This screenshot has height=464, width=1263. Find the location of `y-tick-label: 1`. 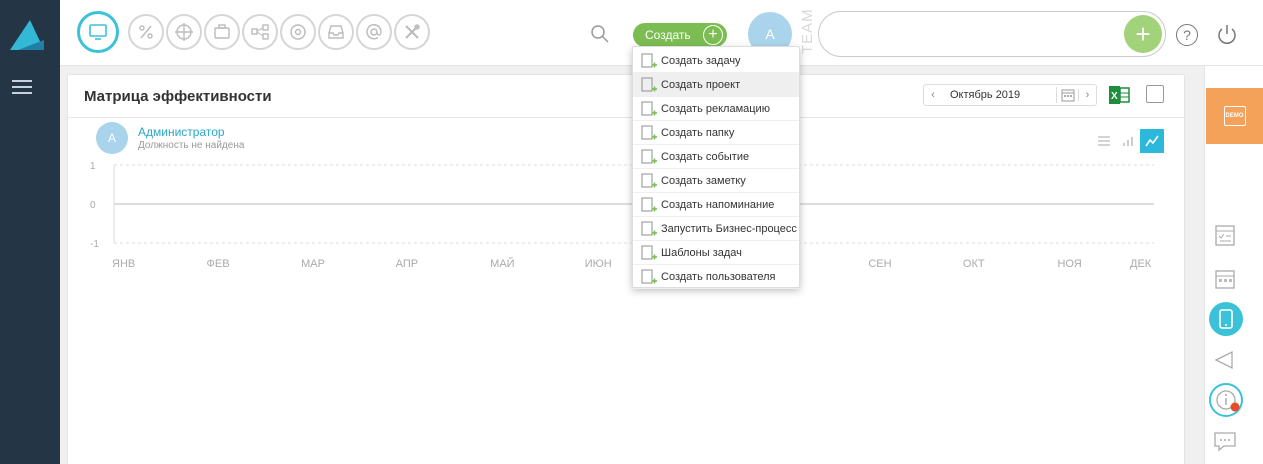

y-tick-label: 1 is located at coordinates (93, 166).